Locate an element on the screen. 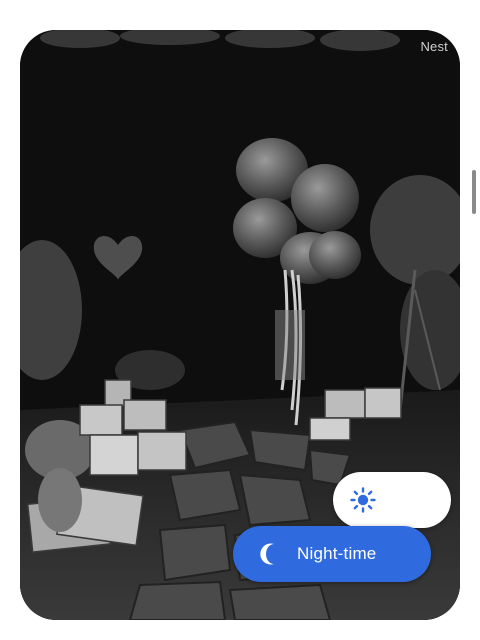  day-mode-toggle is located at coordinates (392, 500).